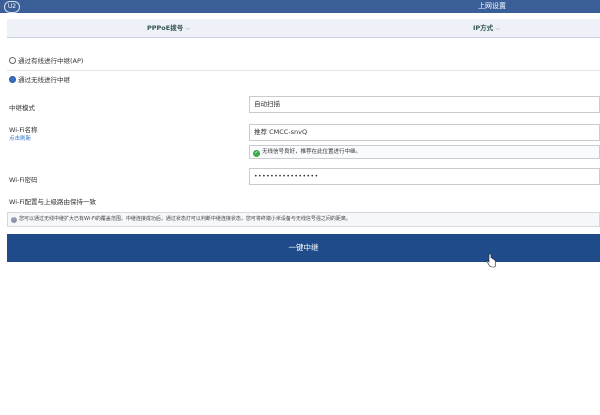 The height and width of the screenshot is (415, 600). I want to click on tab-pppoe-label: PPPoE拨号, so click(165, 28).